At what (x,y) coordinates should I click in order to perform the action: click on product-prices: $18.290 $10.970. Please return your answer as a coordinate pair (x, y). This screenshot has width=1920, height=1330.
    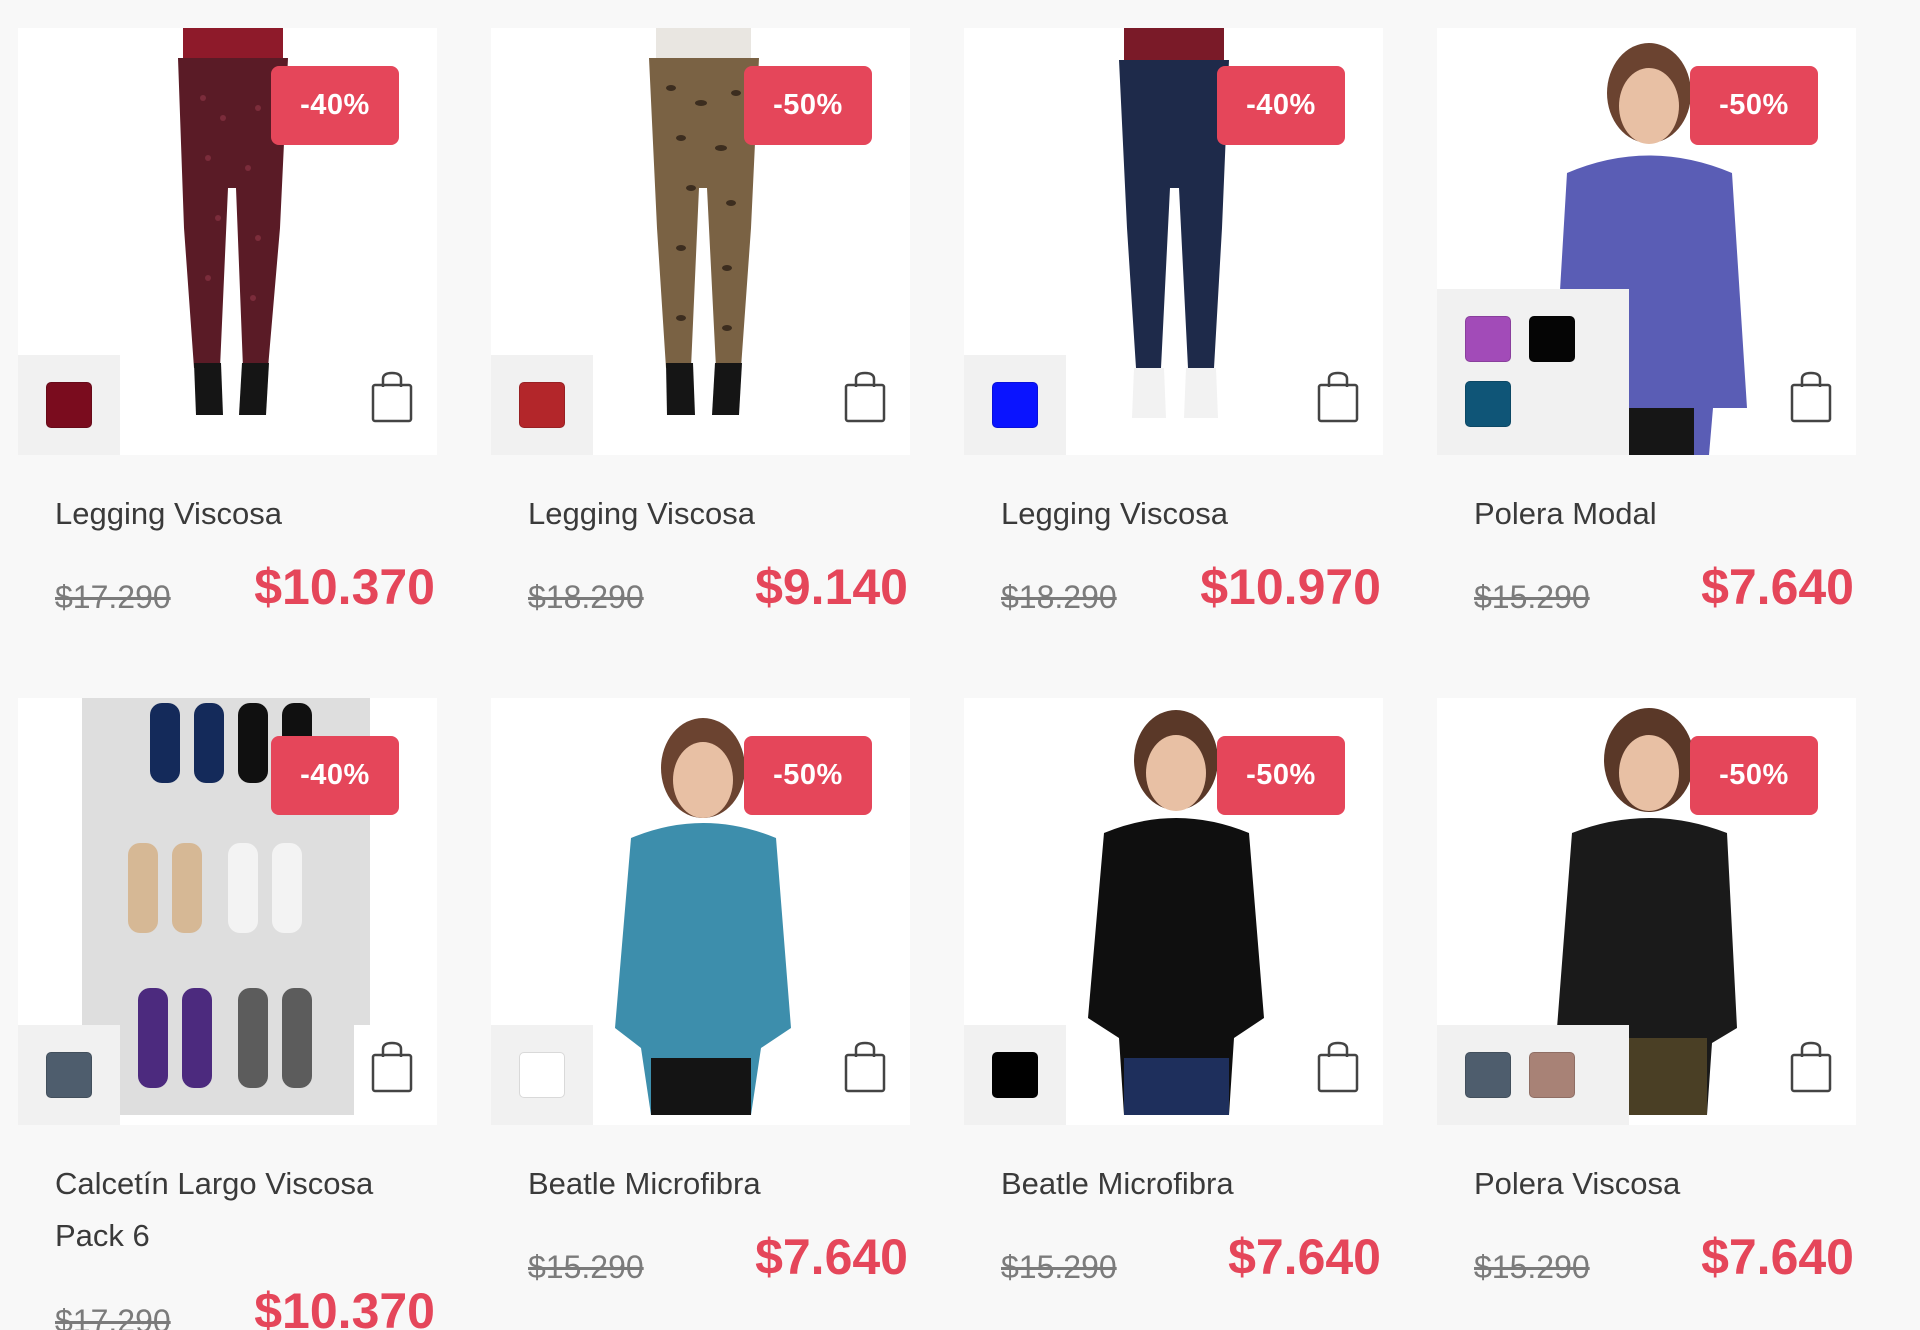
    Looking at the image, I should click on (1191, 587).